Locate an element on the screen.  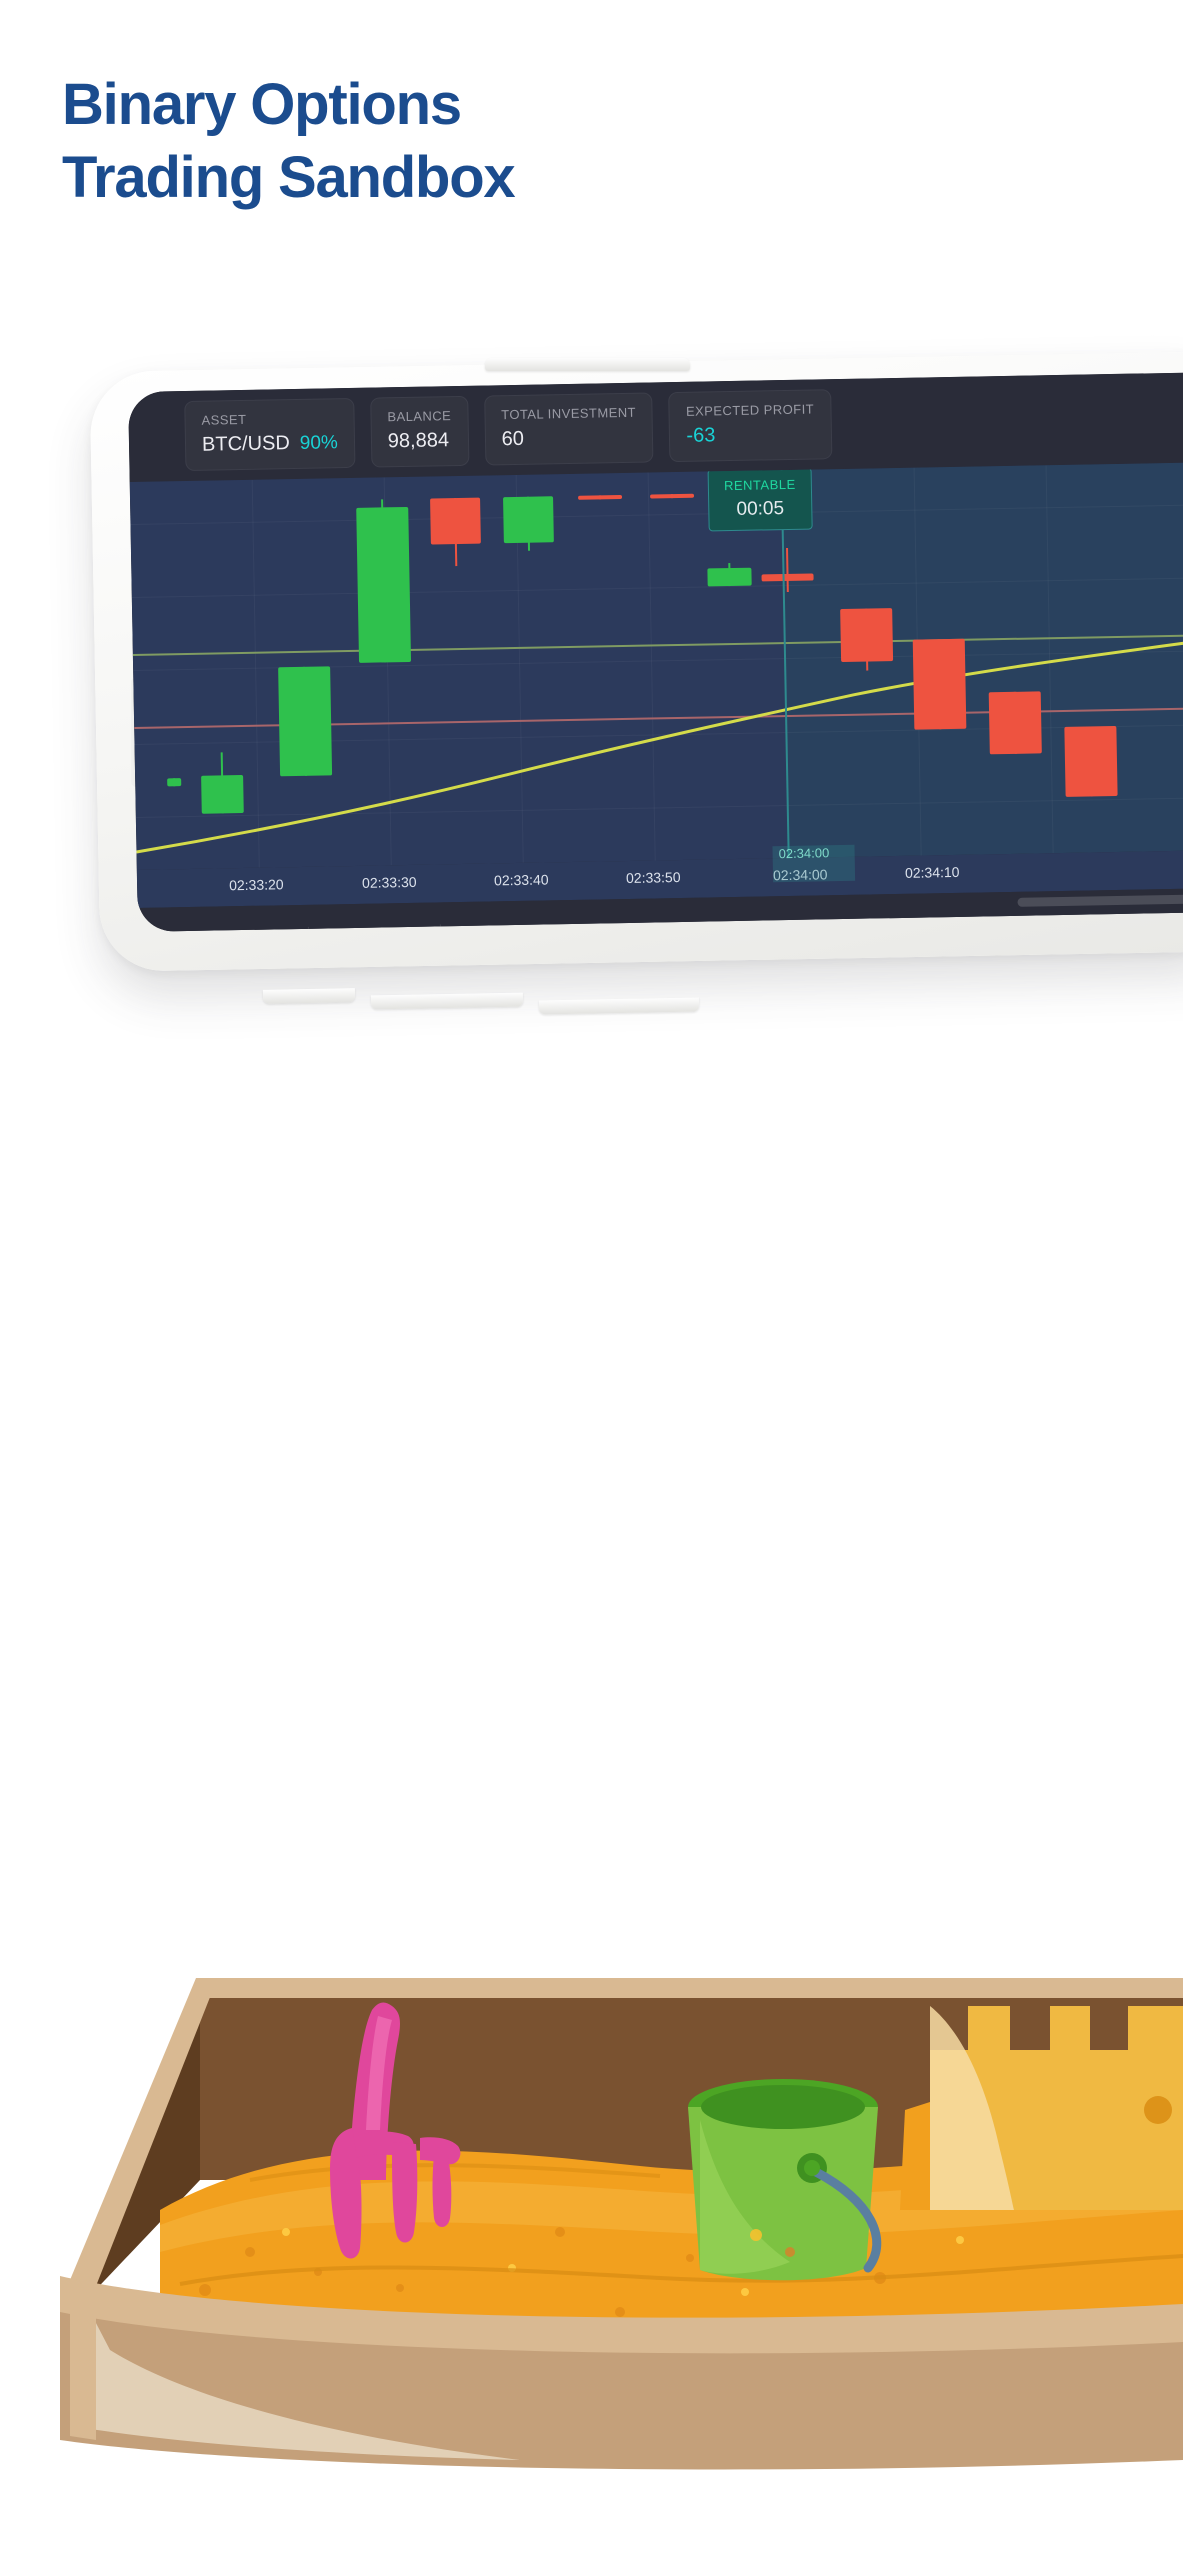
expiry-time-marker: 02:34:00 is located at coordinates (814, 863).